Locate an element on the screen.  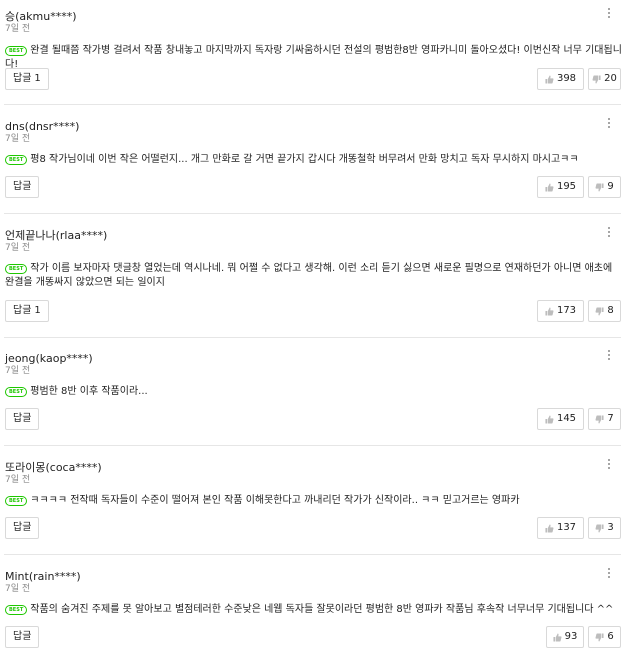
dislike-button: 20 is located at coordinates (604, 79).